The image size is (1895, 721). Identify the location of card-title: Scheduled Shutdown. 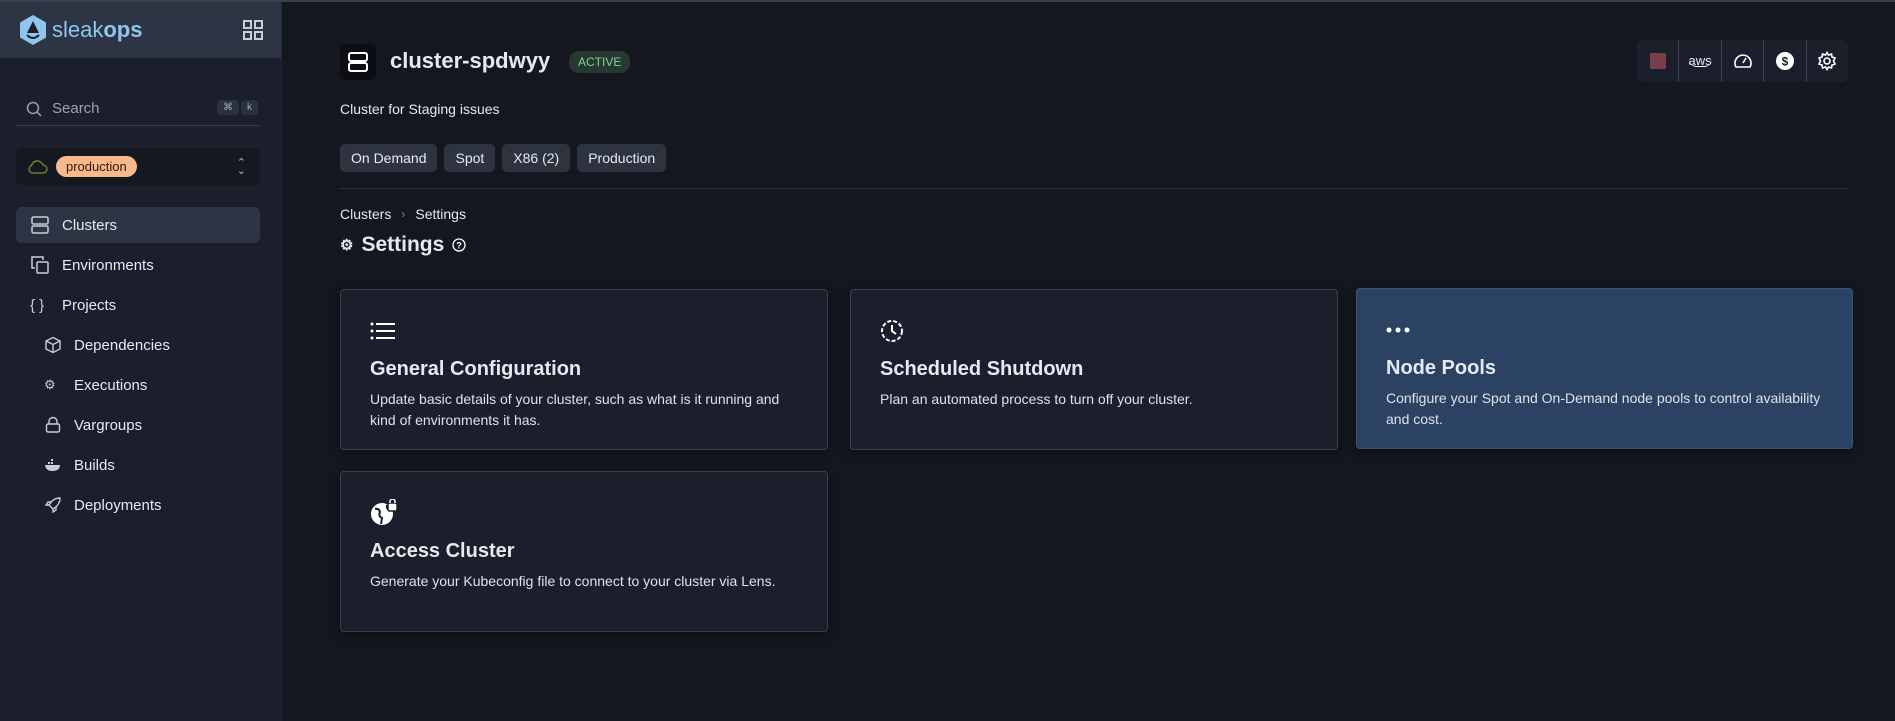
(982, 369).